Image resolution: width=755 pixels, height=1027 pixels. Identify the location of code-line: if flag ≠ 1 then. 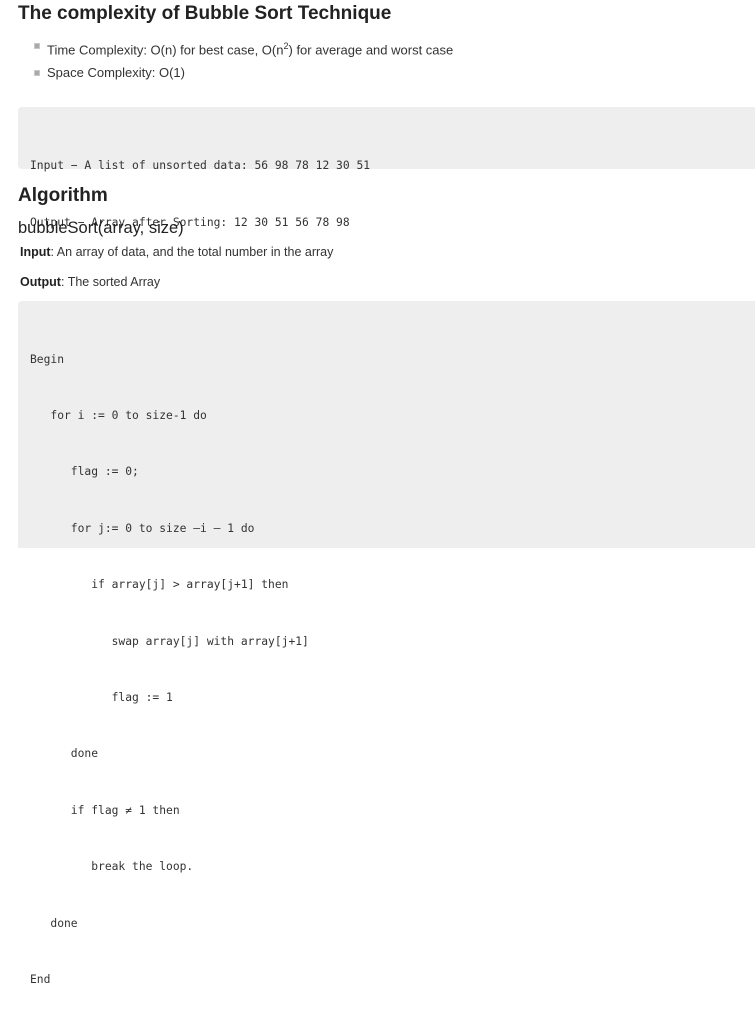
(105, 810).